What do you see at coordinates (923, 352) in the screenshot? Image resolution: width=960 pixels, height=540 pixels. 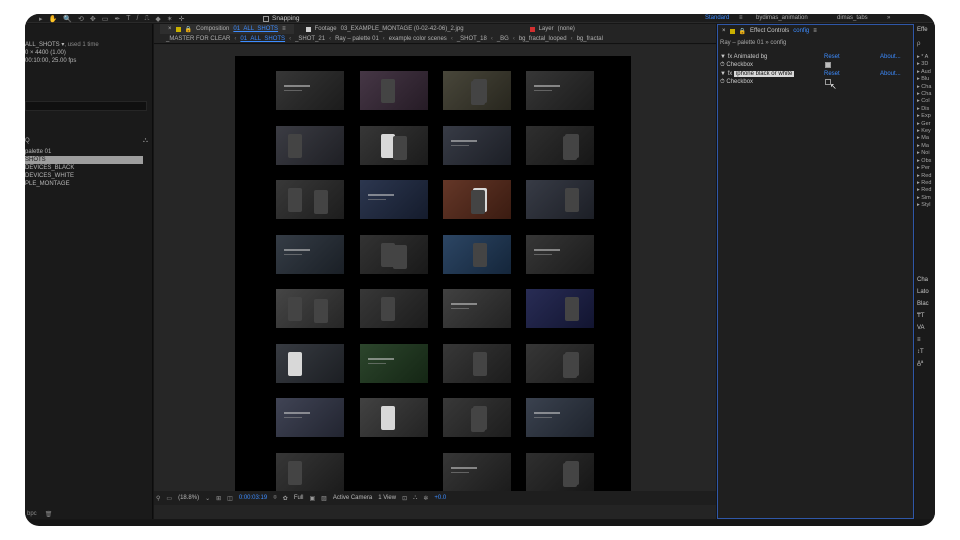 I see `character-control: ↕T` at bounding box center [923, 352].